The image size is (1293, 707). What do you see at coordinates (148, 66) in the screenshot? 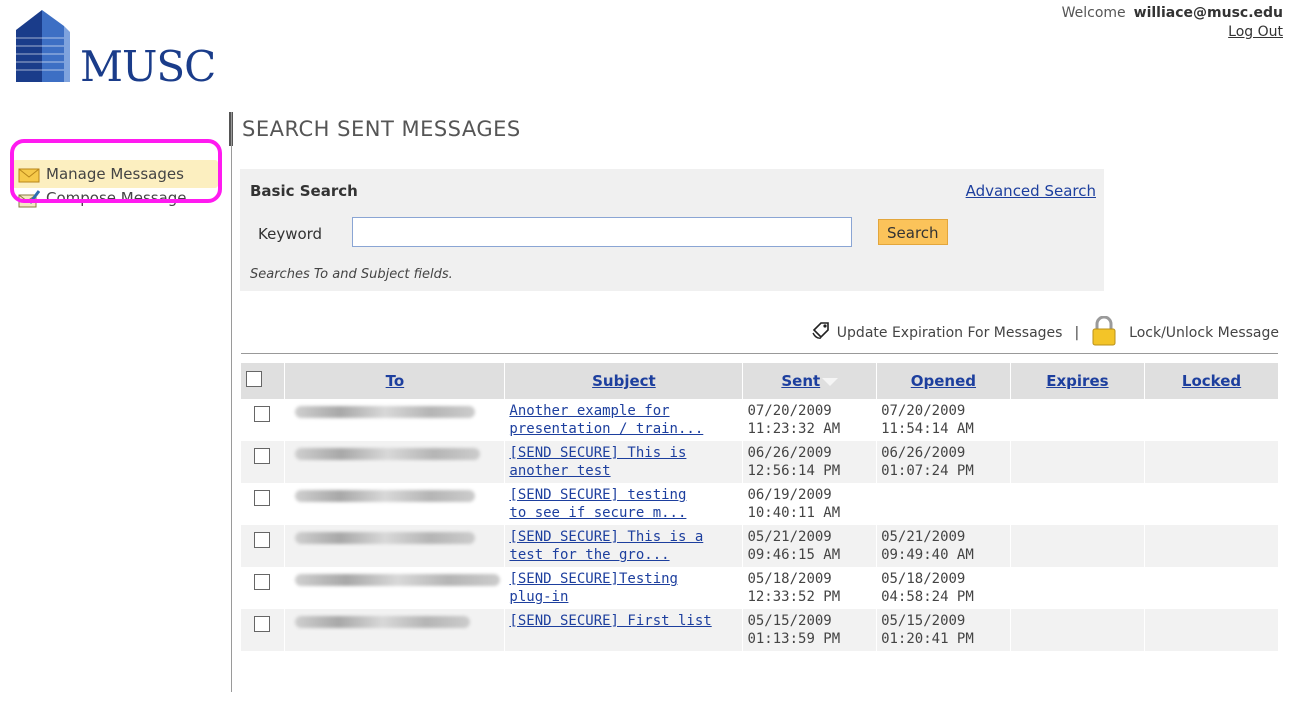
I see `logo-text: MUSC` at bounding box center [148, 66].